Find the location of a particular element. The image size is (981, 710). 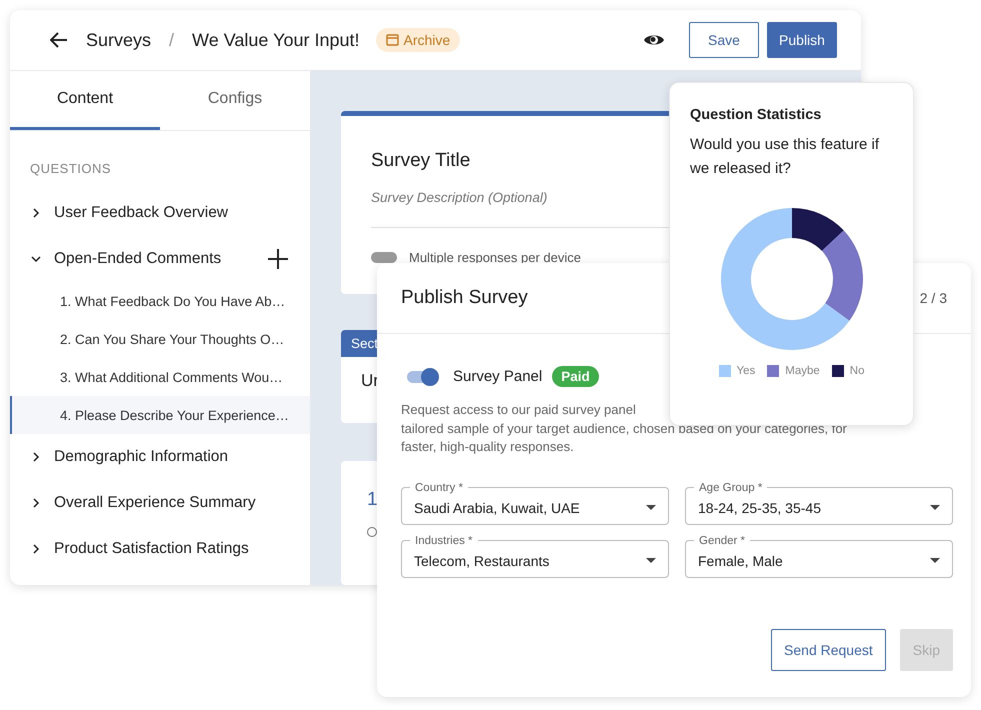

section-label: QUESTIONS is located at coordinates (70, 169).